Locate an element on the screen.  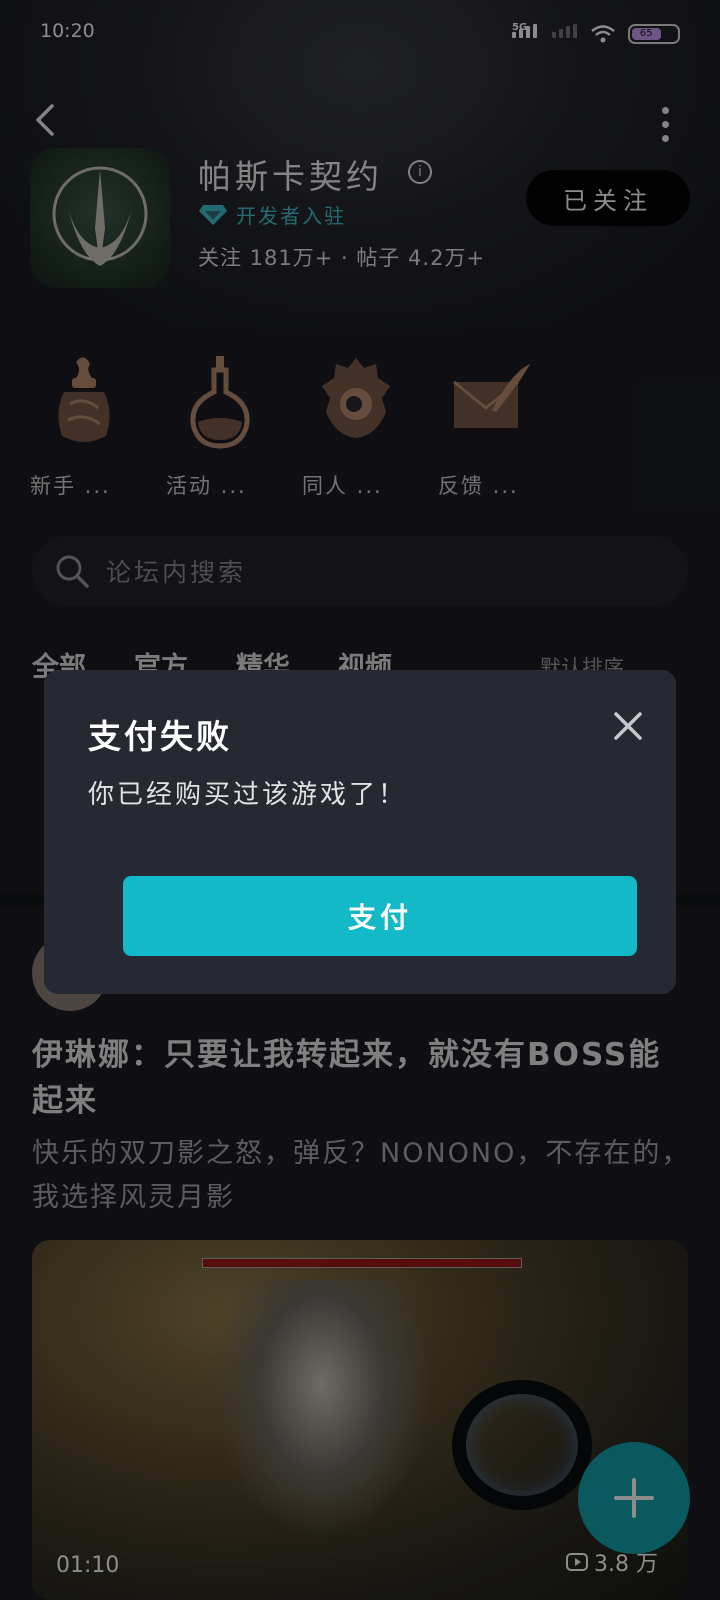
close-icon is located at coordinates (628, 726).